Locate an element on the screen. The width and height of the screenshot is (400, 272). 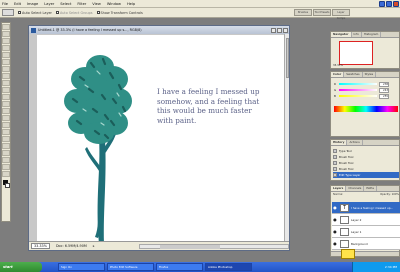
tab-paths: Paths is located at coordinates (370, 188).